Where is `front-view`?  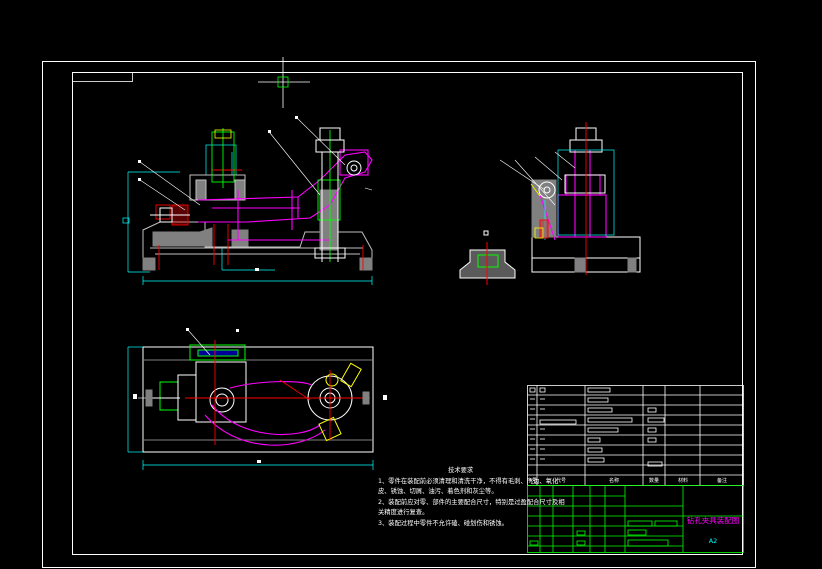
front-view is located at coordinates (247, 200).